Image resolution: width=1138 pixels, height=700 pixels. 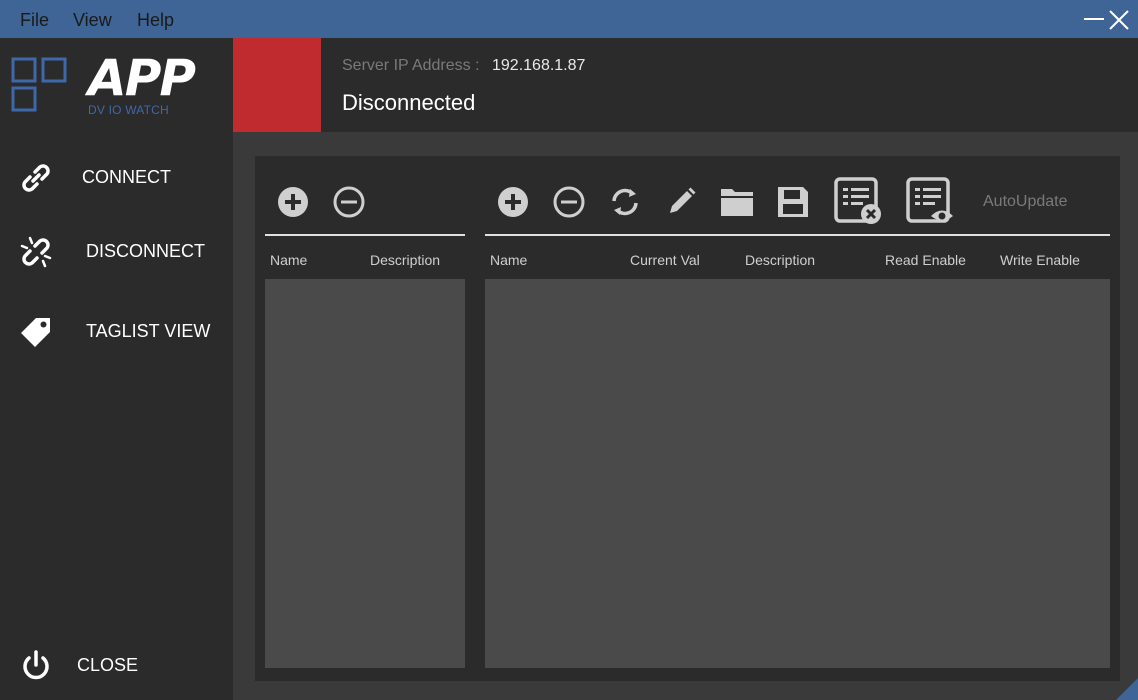 What do you see at coordinates (409, 102) in the screenshot?
I see `connection-status-text: Disconnected` at bounding box center [409, 102].